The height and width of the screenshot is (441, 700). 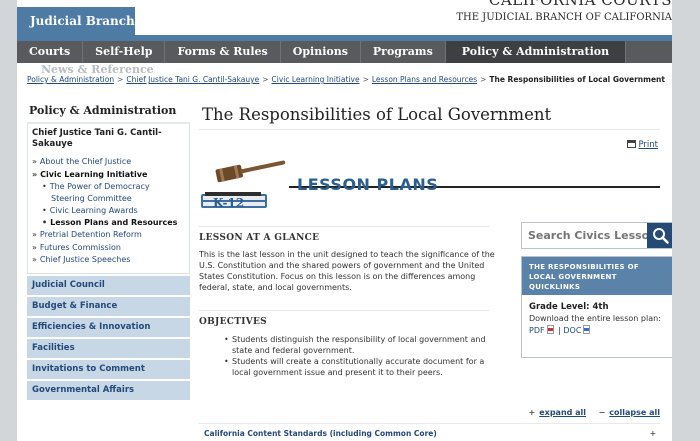 What do you see at coordinates (99, 186) in the screenshot?
I see `sidebar-item-label: The Power of Democracy` at bounding box center [99, 186].